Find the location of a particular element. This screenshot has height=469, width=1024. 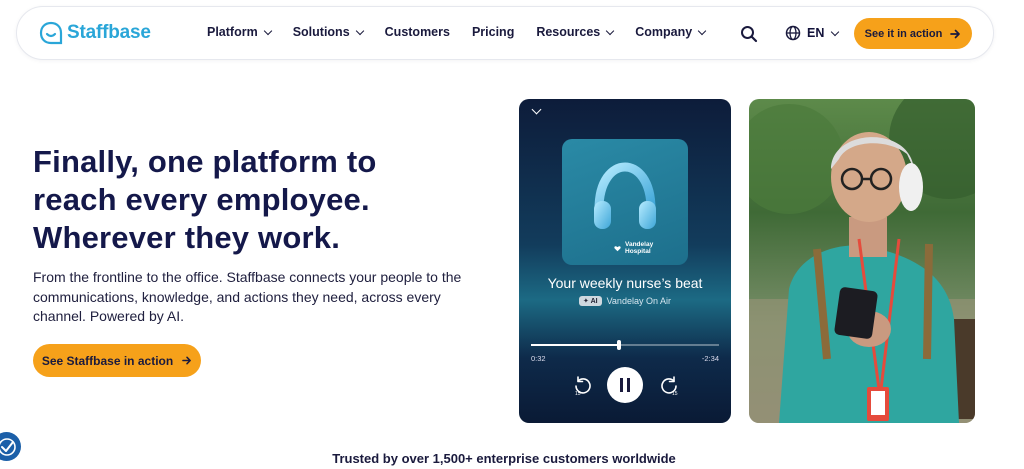

cta-label: See it in action is located at coordinates (903, 33).